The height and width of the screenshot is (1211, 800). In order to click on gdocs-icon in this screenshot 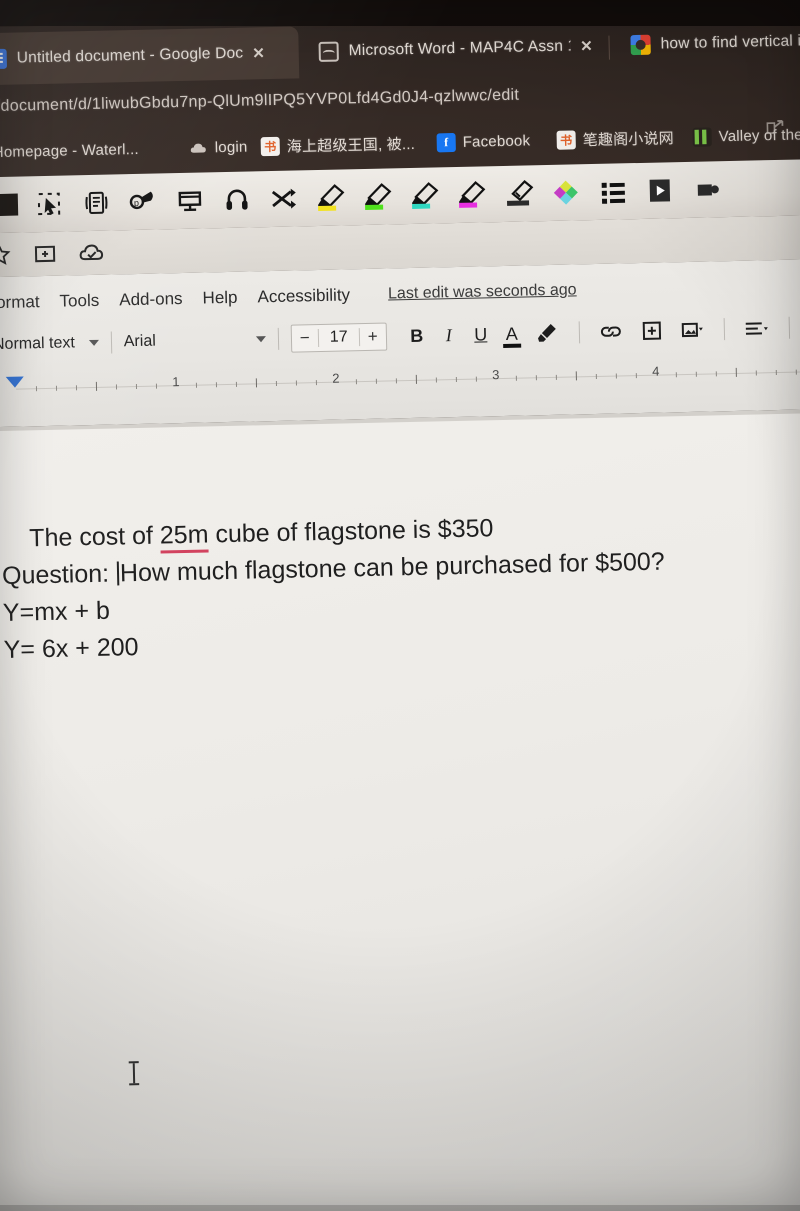, I will do `click(4, 59)`.